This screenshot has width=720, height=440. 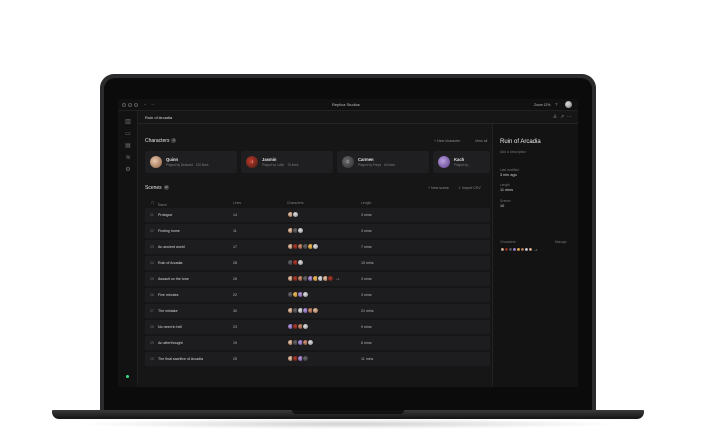 I want to click on scene-title: Prologue, so click(x=165, y=215).